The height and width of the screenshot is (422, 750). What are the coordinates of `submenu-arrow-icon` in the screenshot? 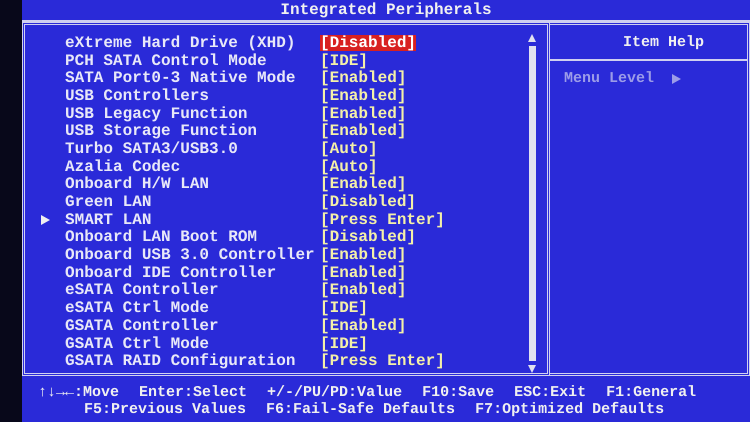 It's located at (45, 219).